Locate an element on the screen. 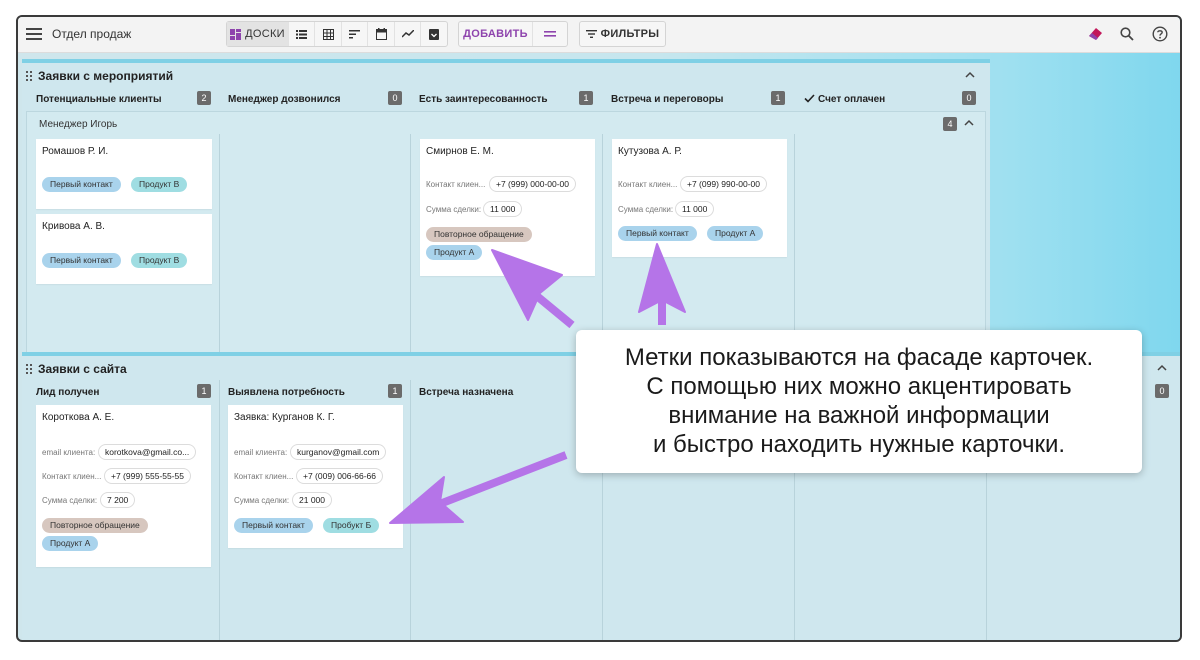 Image resolution: width=1200 pixels, height=660 pixels. tag-chip: Пробукт Б is located at coordinates (351, 525).